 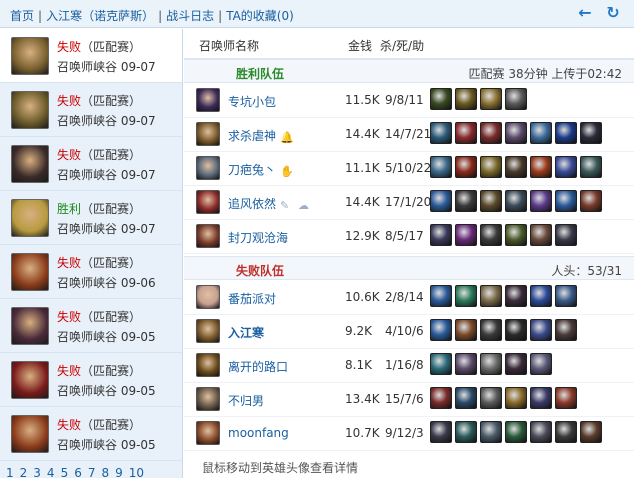 I want to click on page-link: 7, so click(x=92, y=472).